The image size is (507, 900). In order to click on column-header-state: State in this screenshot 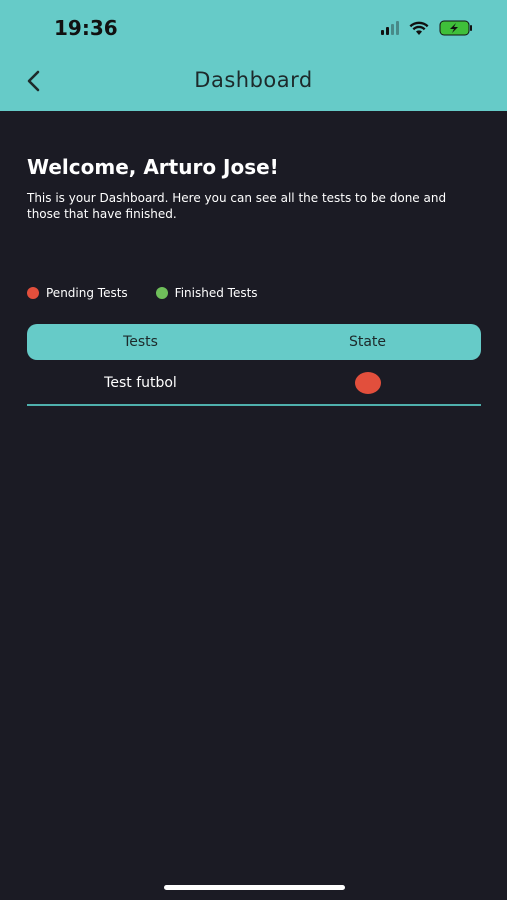, I will do `click(367, 342)`.